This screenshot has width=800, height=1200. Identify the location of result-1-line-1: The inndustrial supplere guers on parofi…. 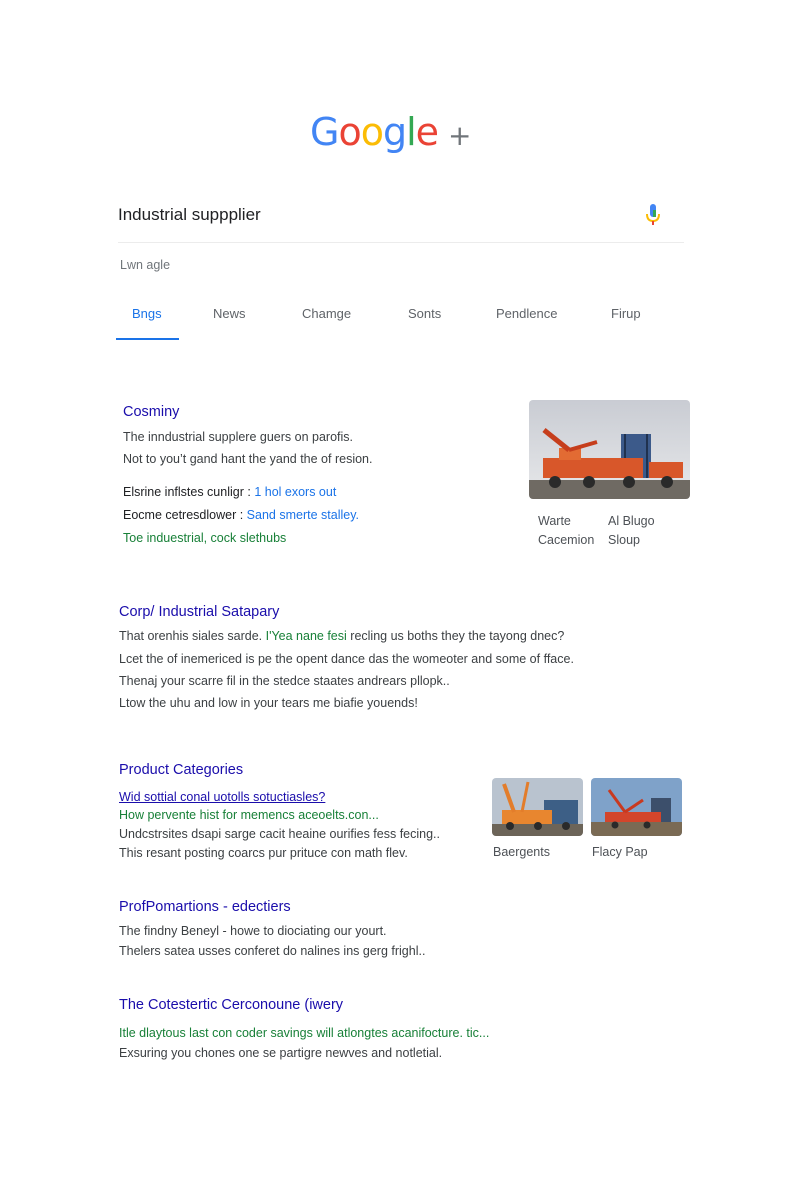
(238, 437).